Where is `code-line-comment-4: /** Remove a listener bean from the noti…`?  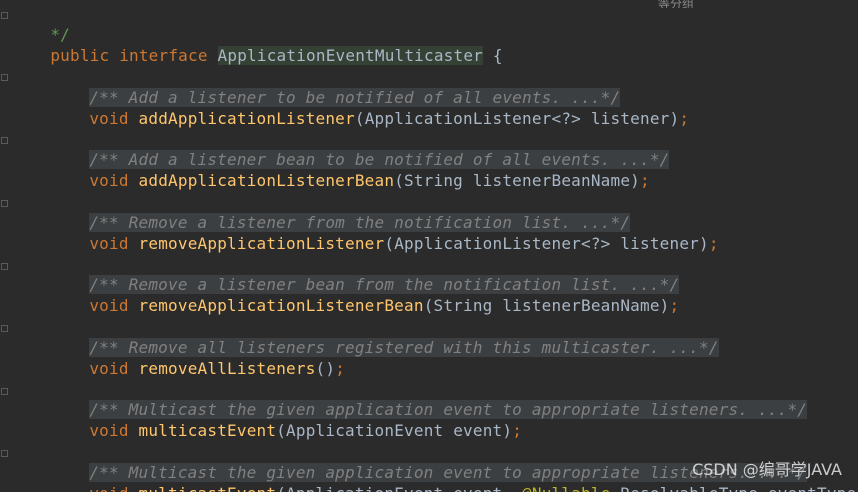 code-line-comment-4: /** Remove a listener bean from the noti… is located at coordinates (434, 273).